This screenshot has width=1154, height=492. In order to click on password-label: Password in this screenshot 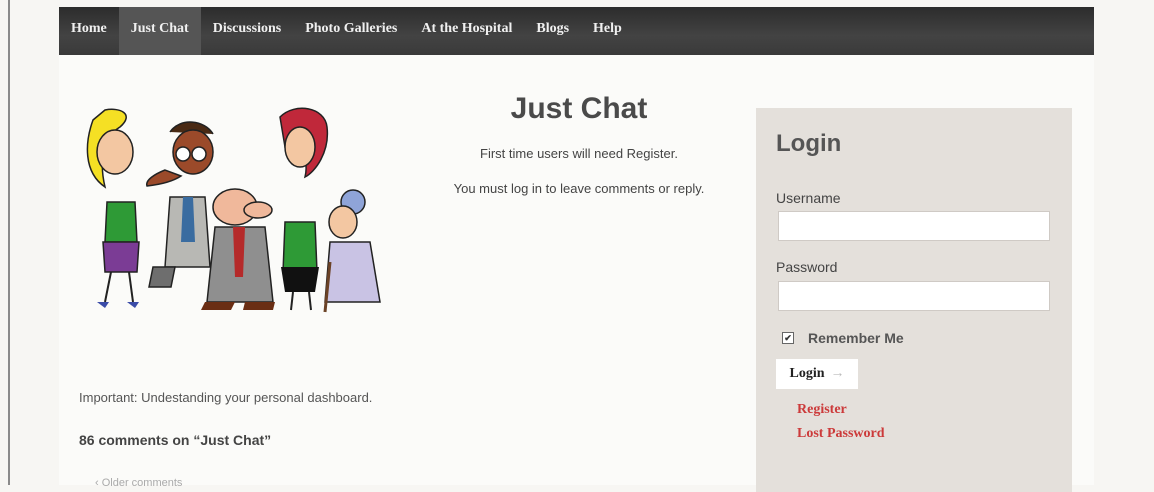, I will do `click(807, 267)`.